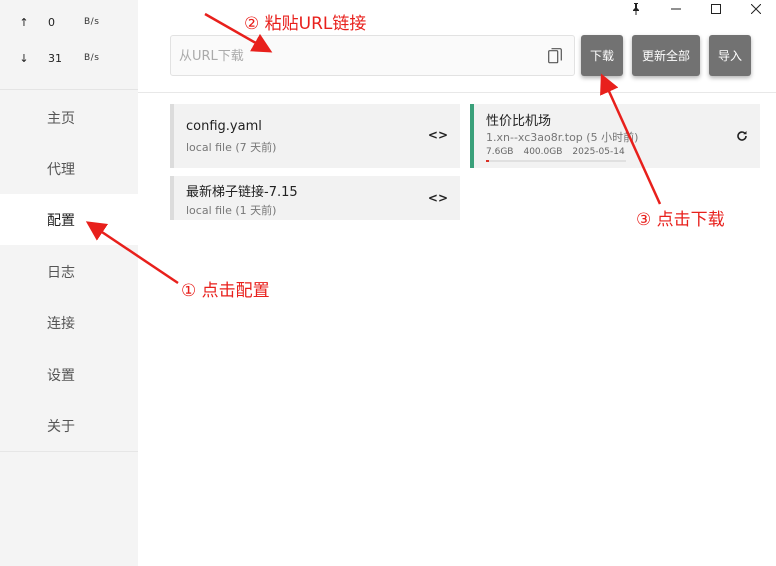  I want to click on sidebar-item-connections: 连接, so click(69, 322).